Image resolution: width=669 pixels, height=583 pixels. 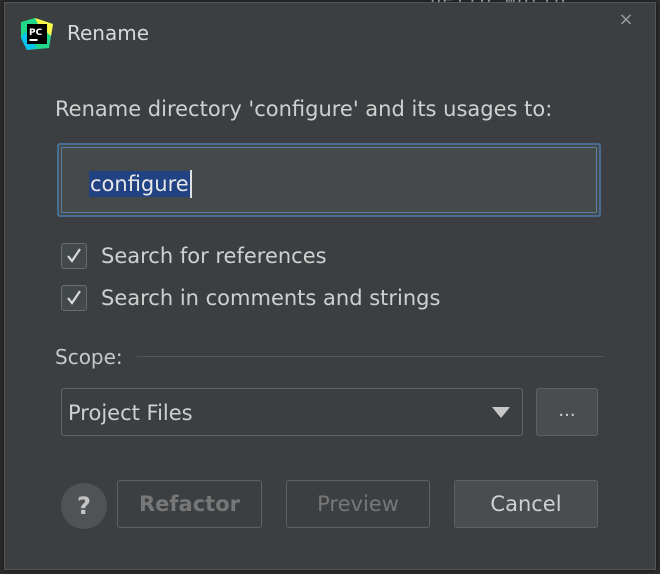 I want to click on search-references-checkbox, so click(x=74, y=256).